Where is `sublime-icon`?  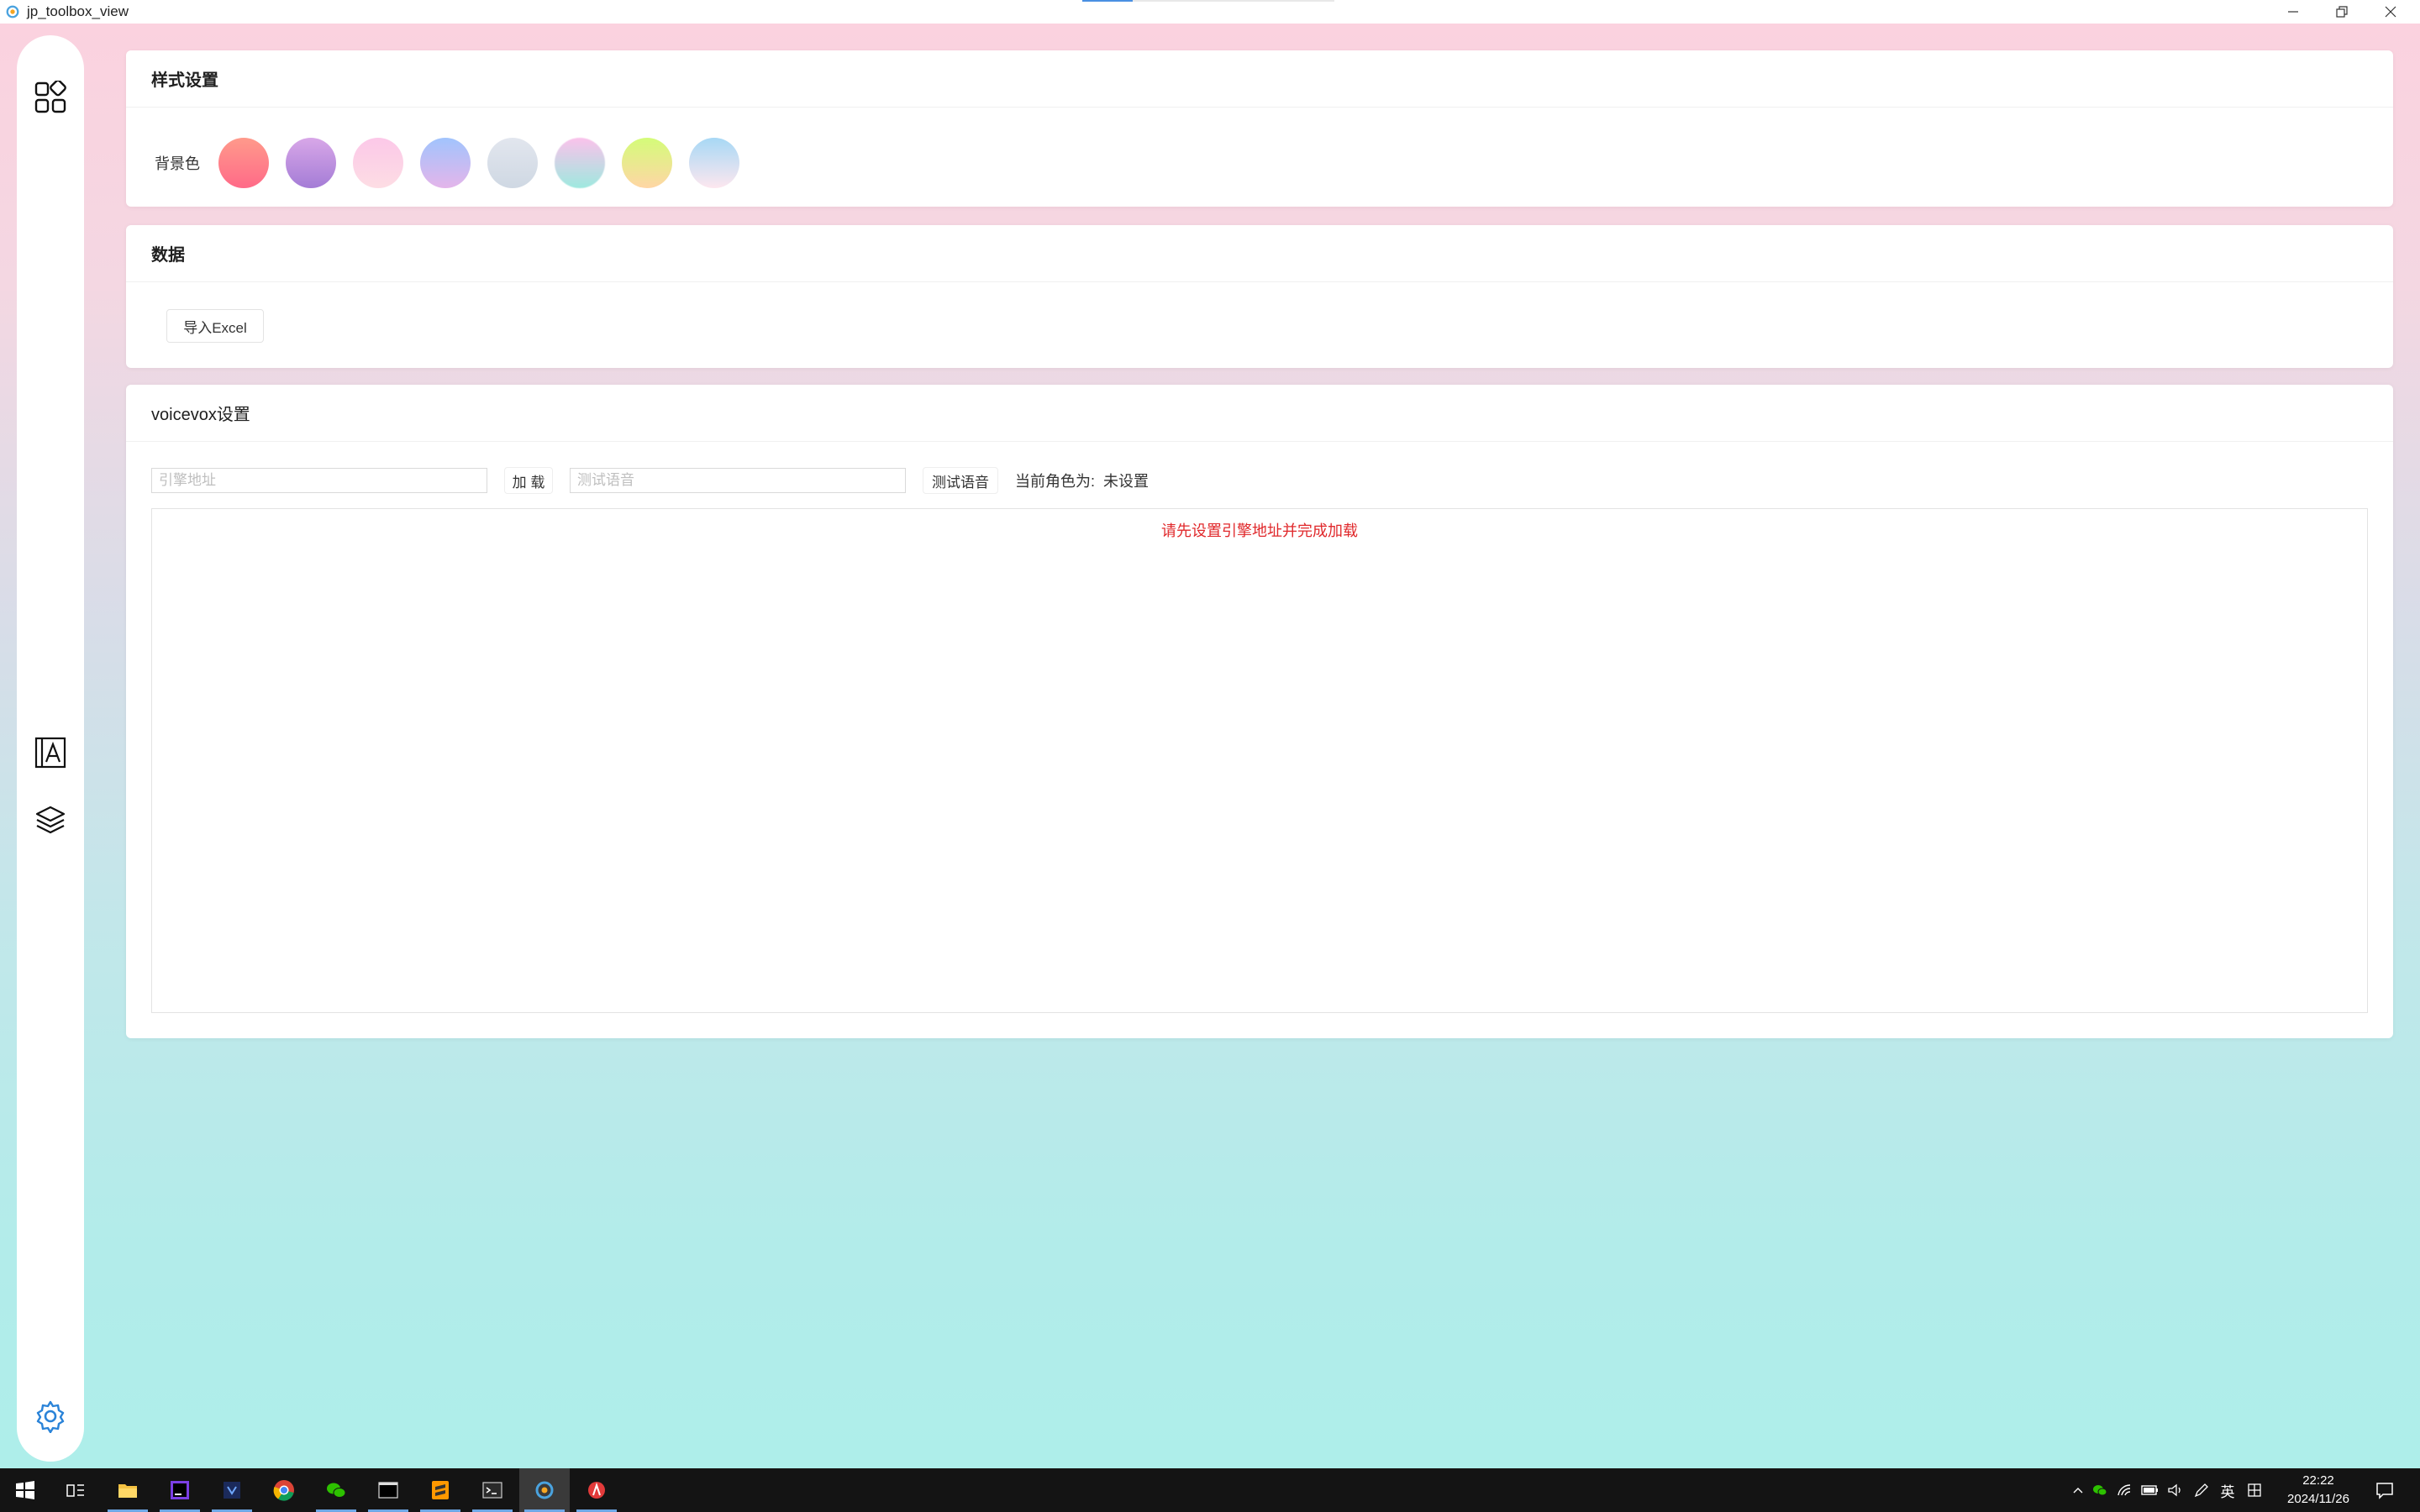 sublime-icon is located at coordinates (440, 1490).